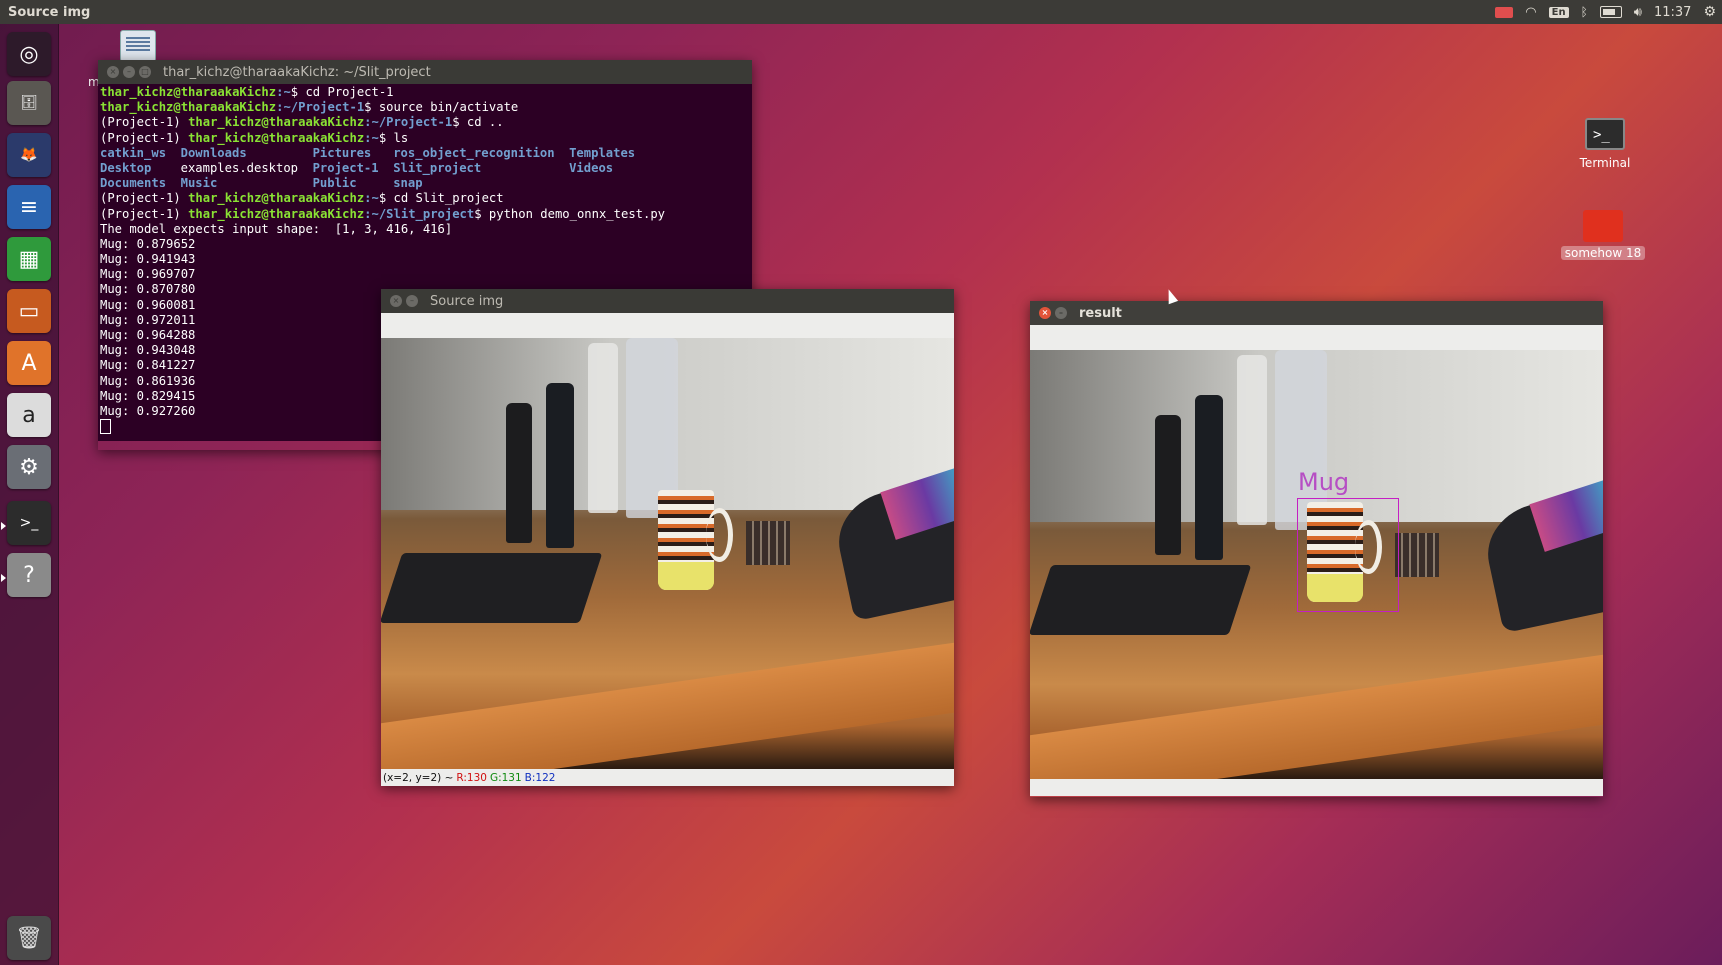 This screenshot has width=1722, height=965. What do you see at coordinates (133, 152) in the screenshot?
I see `ls-entry: catkin_ws` at bounding box center [133, 152].